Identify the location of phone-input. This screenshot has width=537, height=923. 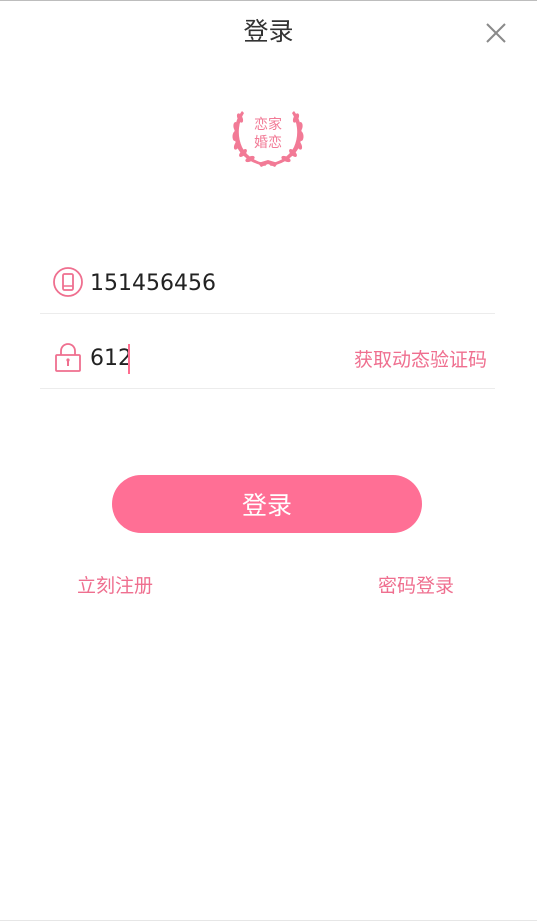
(220, 283).